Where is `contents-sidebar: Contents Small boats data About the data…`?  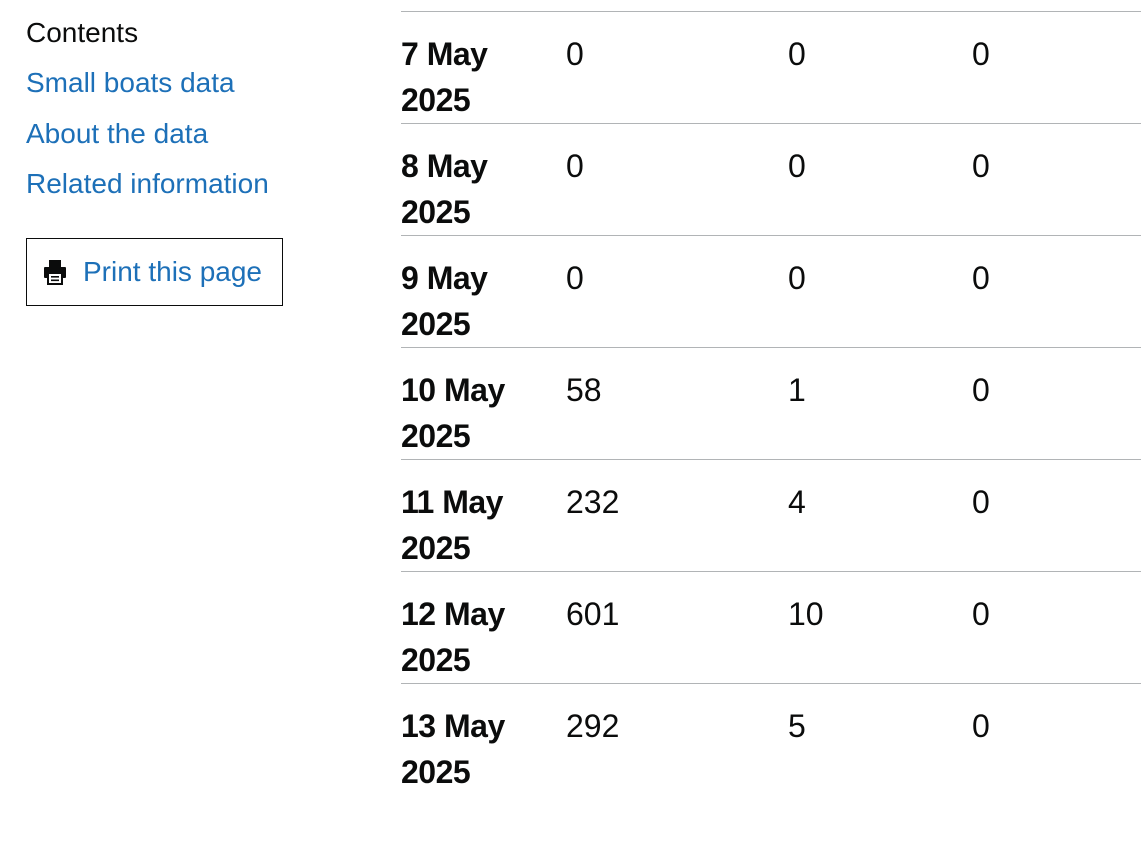
contents-sidebar: Contents Small boats data About the data… is located at coordinates (176, 160).